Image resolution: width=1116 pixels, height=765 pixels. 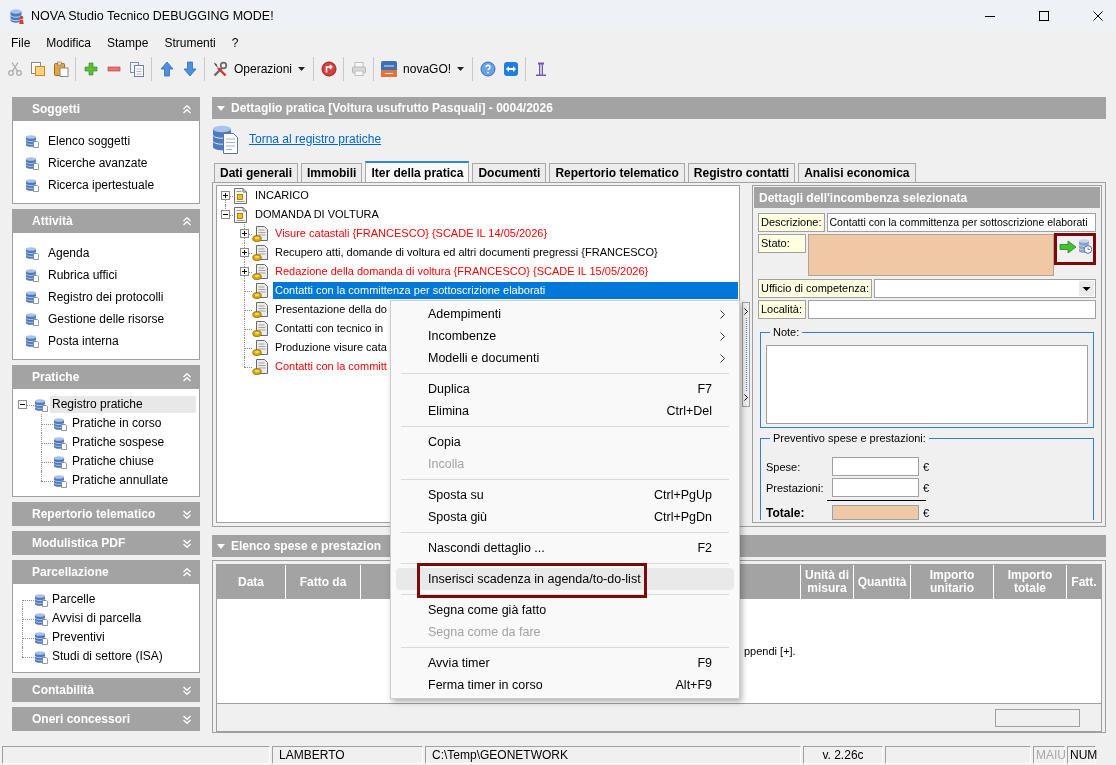 I want to click on field-label: Località:, so click(x=782, y=309).